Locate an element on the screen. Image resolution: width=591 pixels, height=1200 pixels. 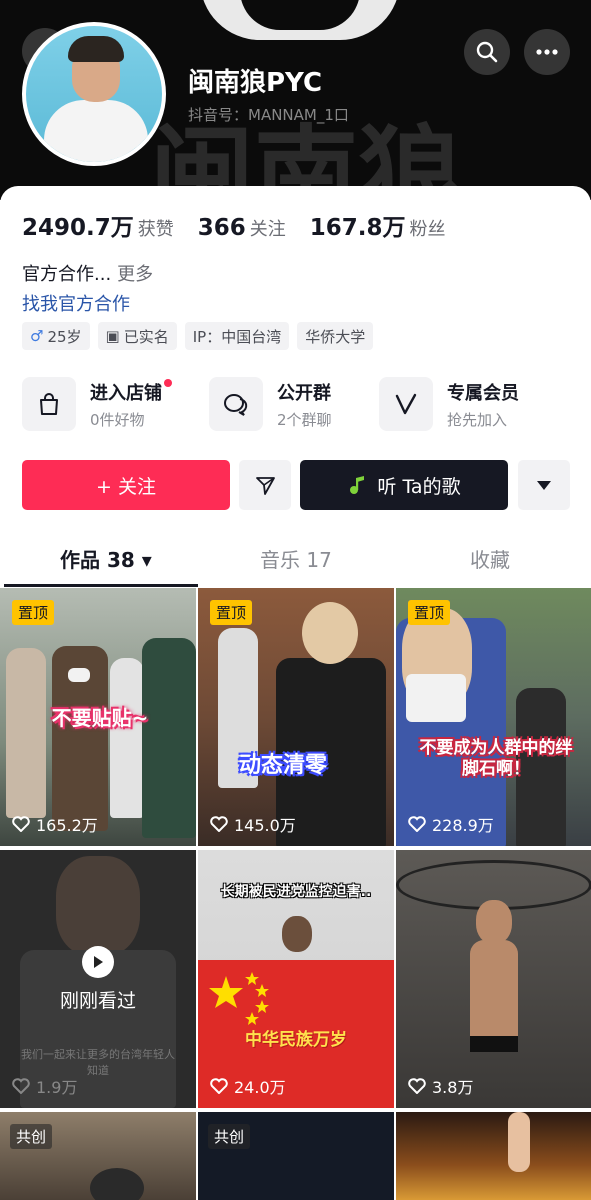
following-count: 366 is located at coordinates (222, 228).